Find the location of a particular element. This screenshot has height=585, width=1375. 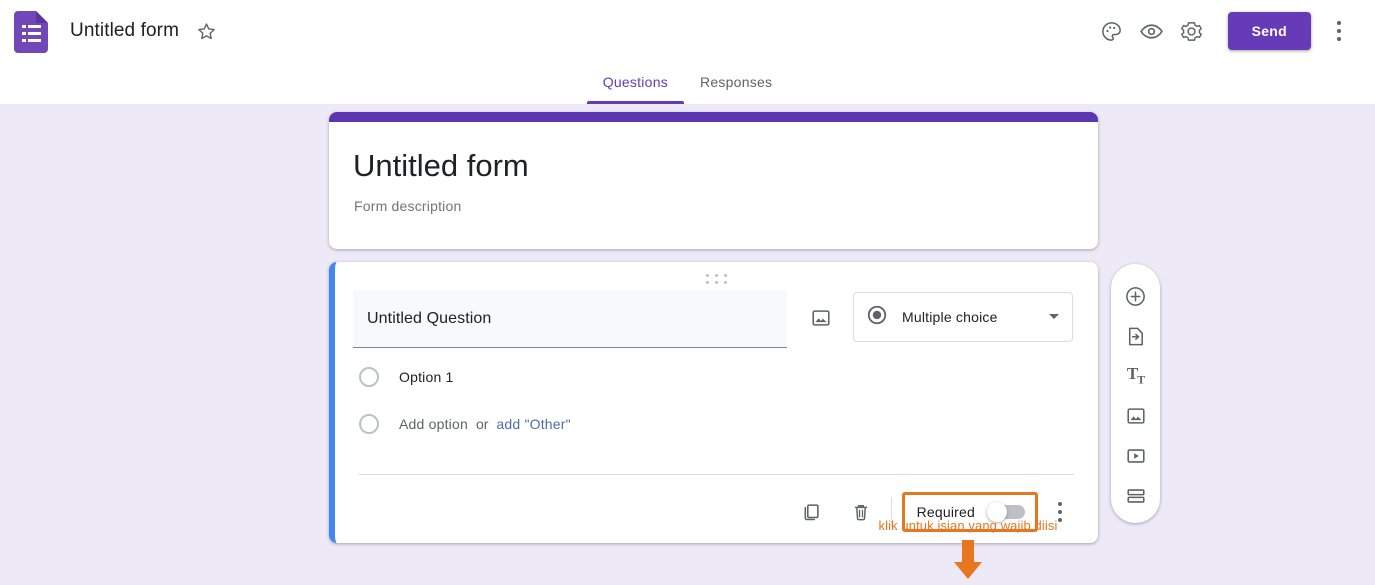

tab-responses: Responses is located at coordinates (736, 83).